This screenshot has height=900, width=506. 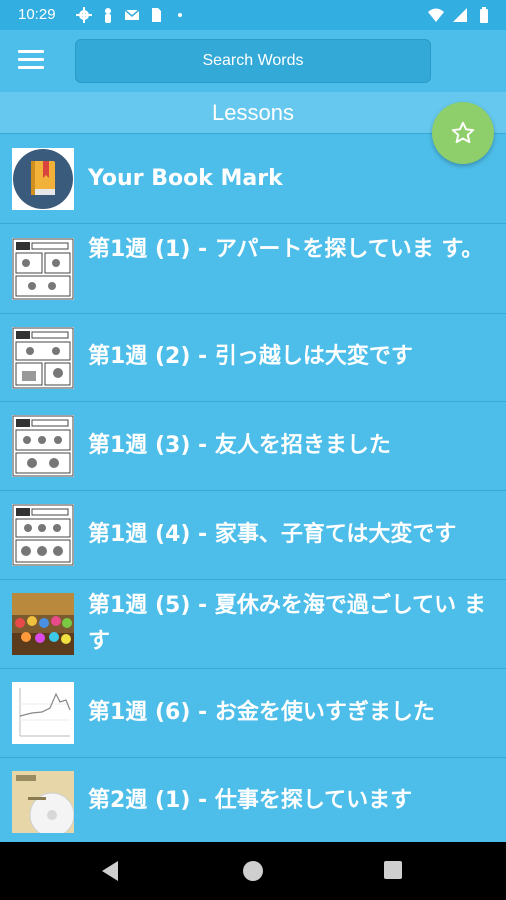 I want to click on home-icon, so click(x=253, y=871).